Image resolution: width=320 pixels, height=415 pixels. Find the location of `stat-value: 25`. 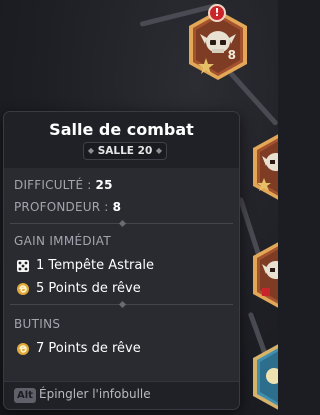

stat-value: 25 is located at coordinates (104, 185).